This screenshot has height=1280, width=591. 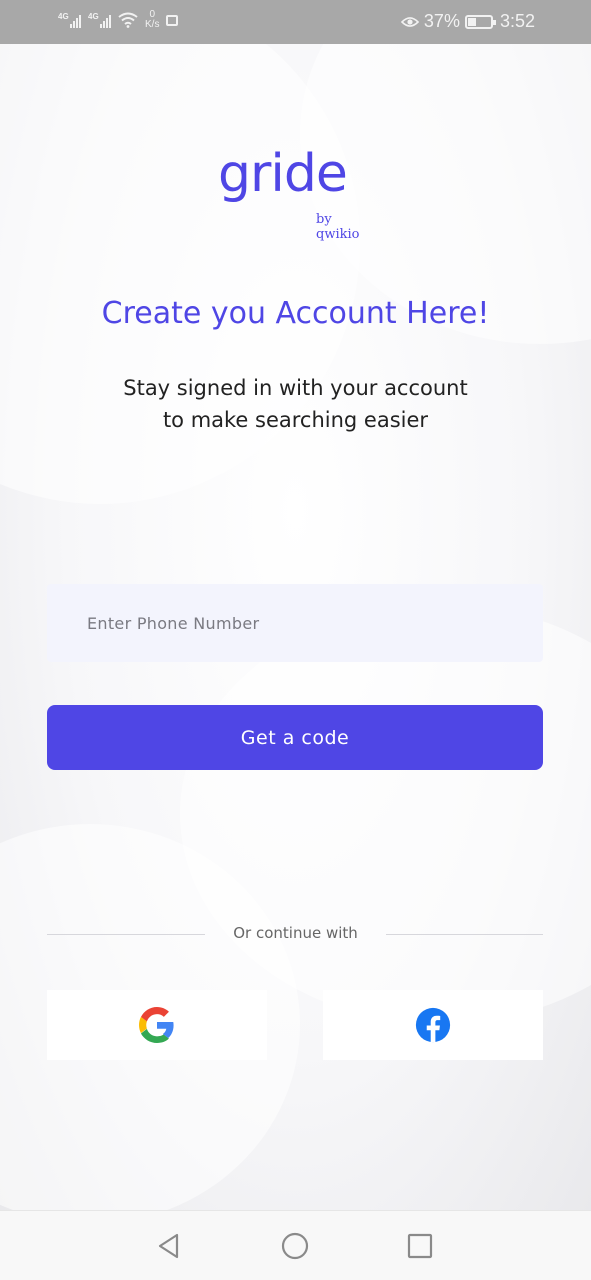 What do you see at coordinates (295, 22) in the screenshot?
I see `status-bar: 4G 4G 0 K/s 37% 3:52` at bounding box center [295, 22].